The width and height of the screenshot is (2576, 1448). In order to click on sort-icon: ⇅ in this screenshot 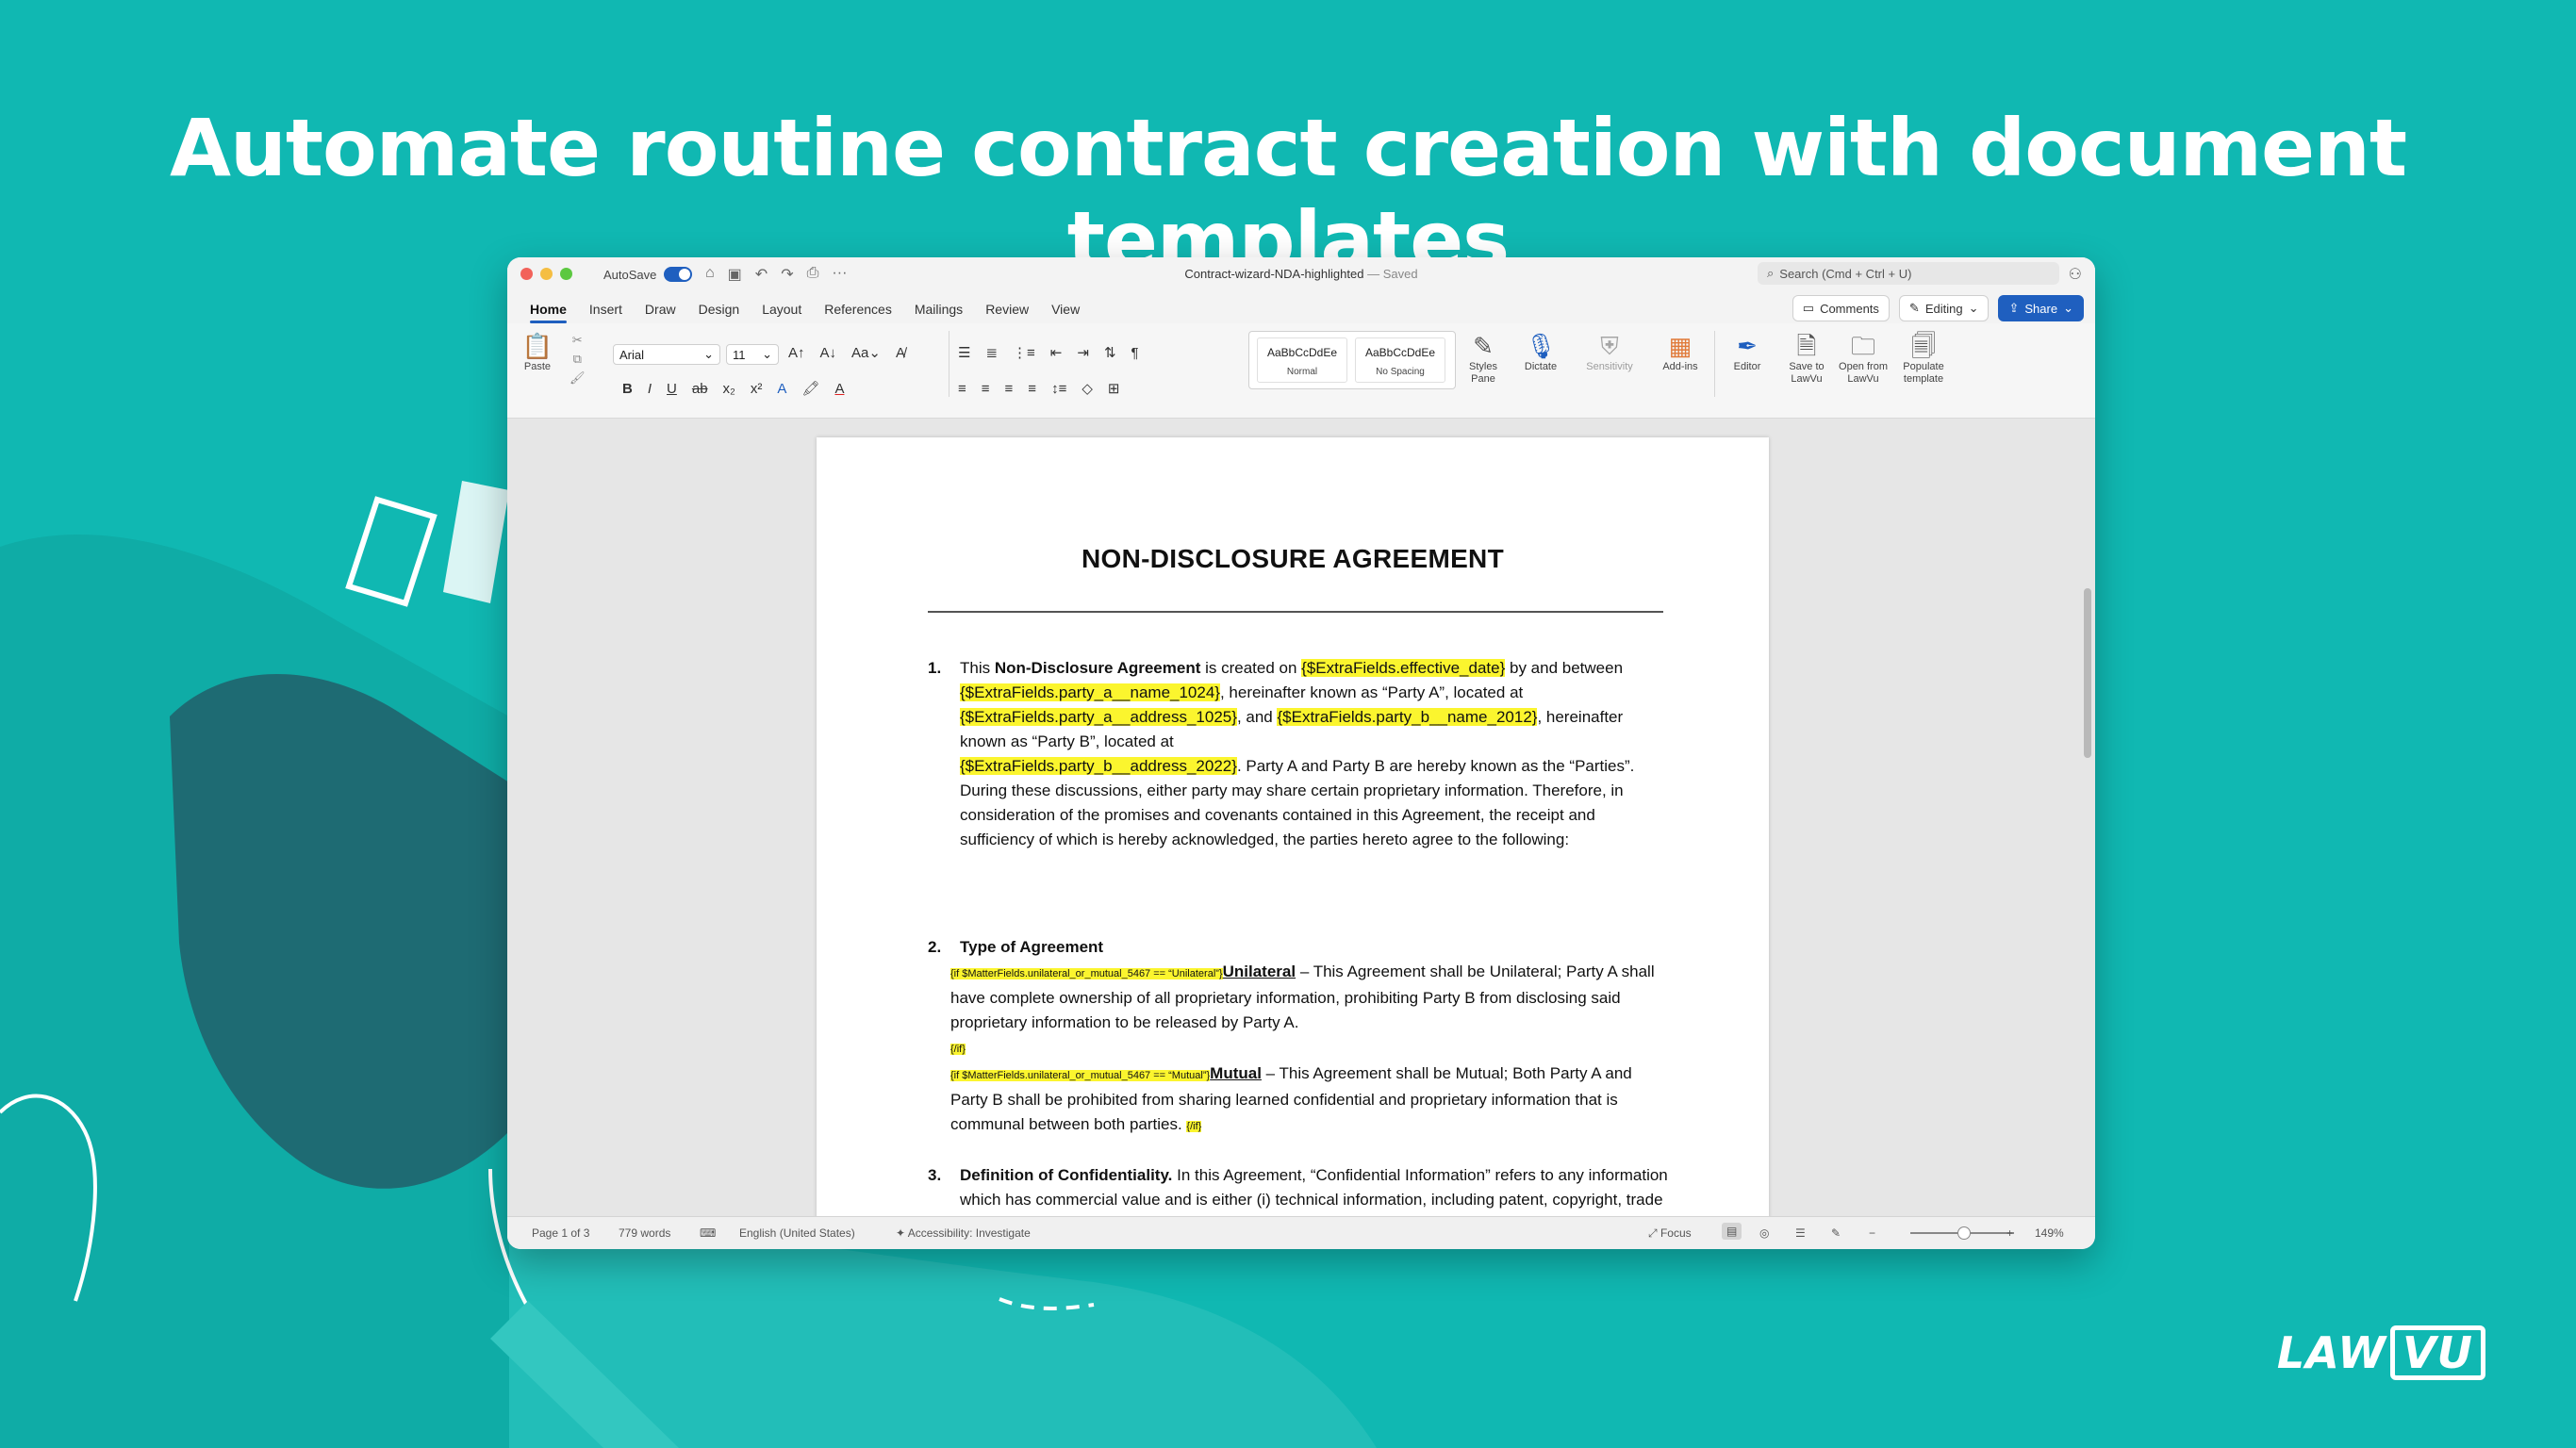, I will do `click(1110, 352)`.